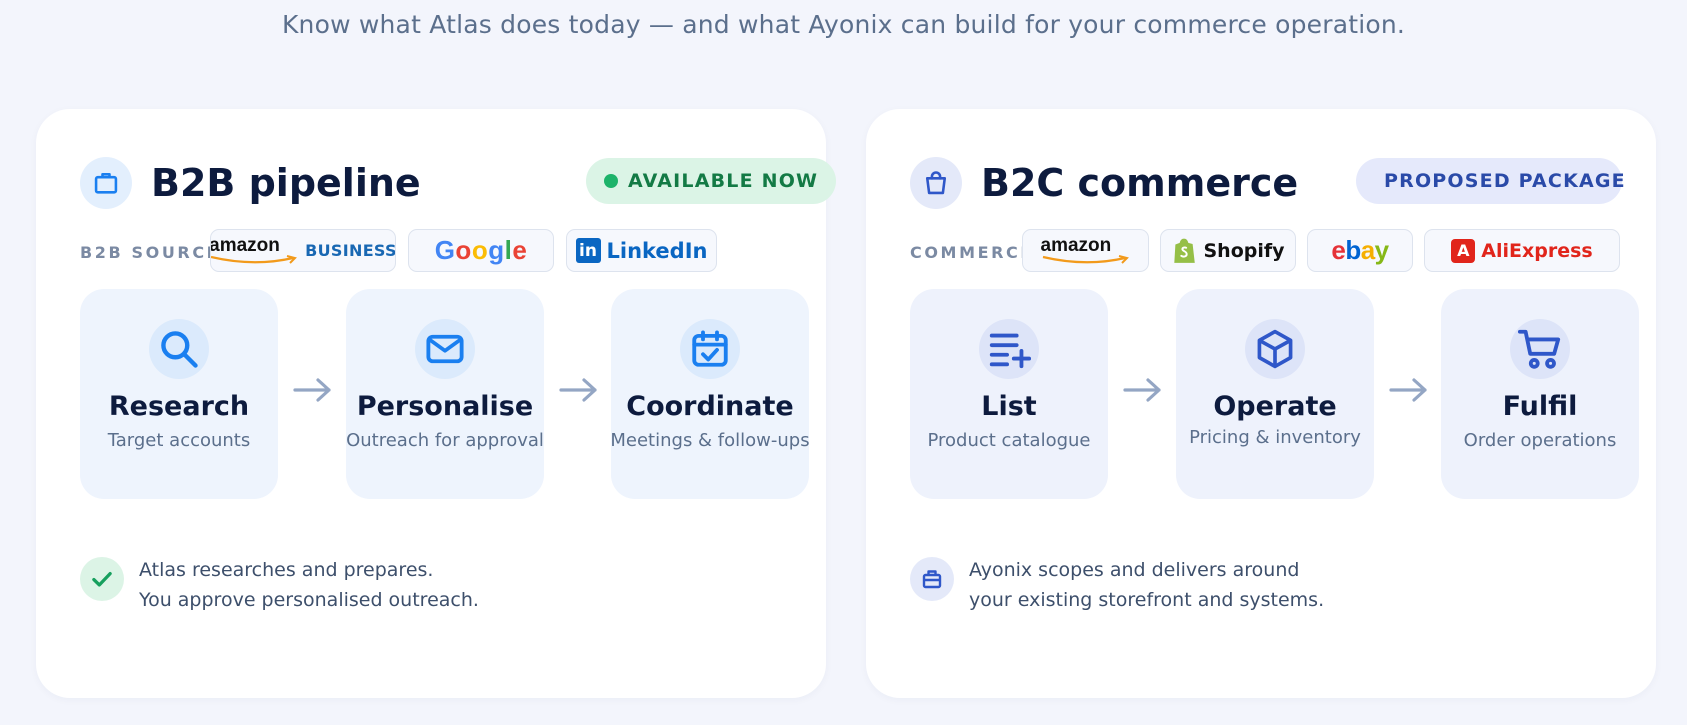 The height and width of the screenshot is (725, 1687). What do you see at coordinates (1009, 406) in the screenshot?
I see `step-title: List` at bounding box center [1009, 406].